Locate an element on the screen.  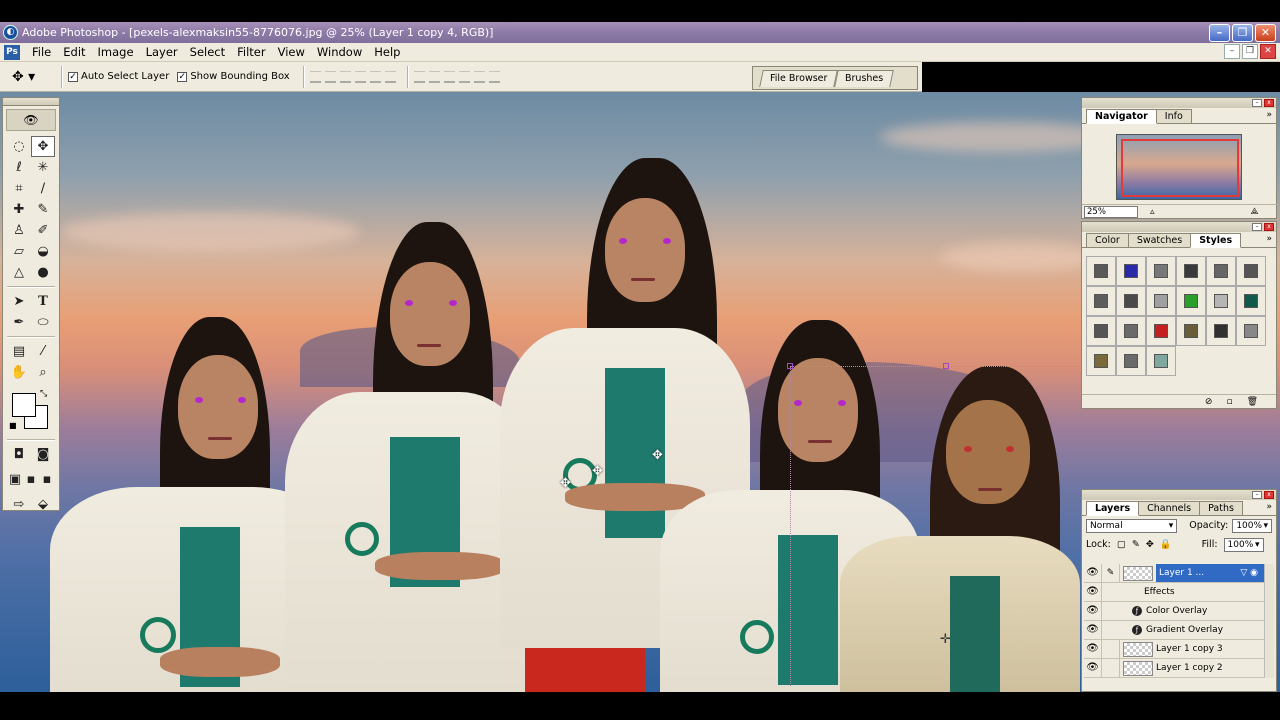
effect-row: 👁 ƒ Gradient Overlay is located at coordinates (1175, 630).